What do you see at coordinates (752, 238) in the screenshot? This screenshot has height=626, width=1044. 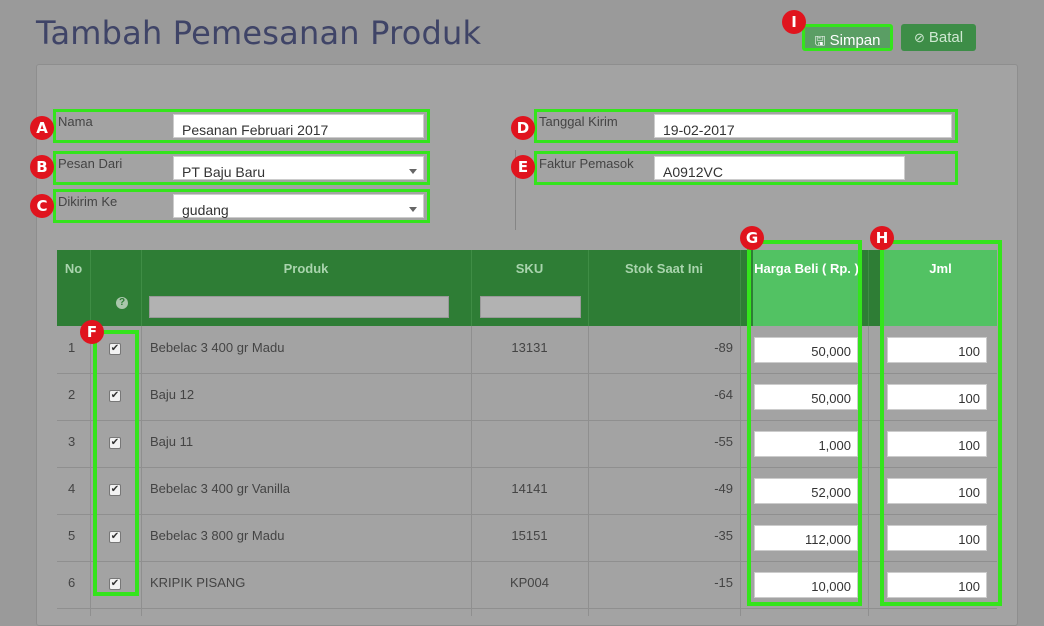 I see `annotation-badge: G` at bounding box center [752, 238].